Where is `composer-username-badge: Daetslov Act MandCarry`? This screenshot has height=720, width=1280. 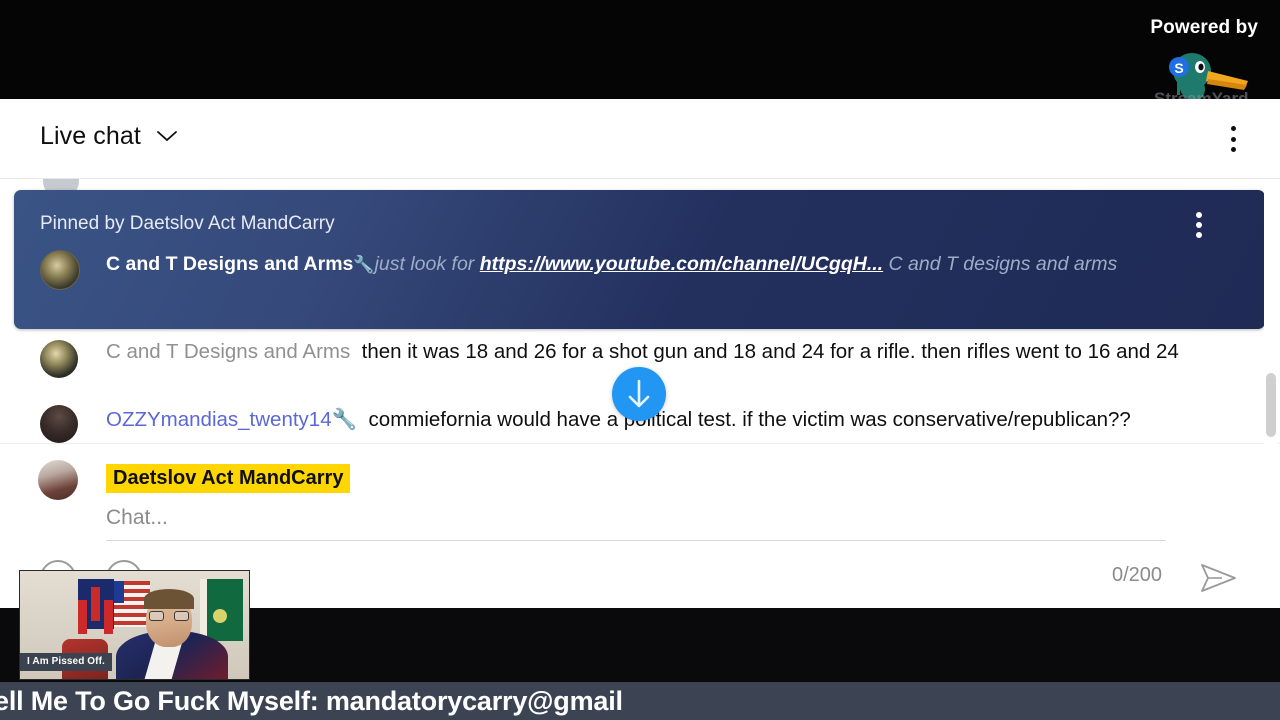
composer-username-badge: Daetslov Act MandCarry is located at coordinates (228, 478).